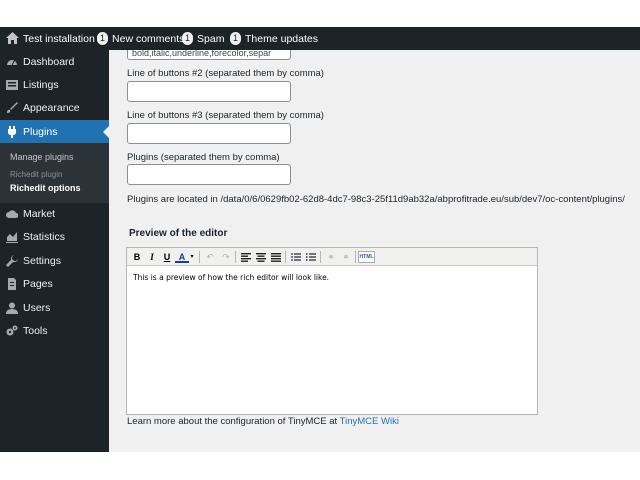 The width and height of the screenshot is (640, 480). What do you see at coordinates (369, 421) in the screenshot?
I see `tinymce-wiki-link: TinyMCE Wiki` at bounding box center [369, 421].